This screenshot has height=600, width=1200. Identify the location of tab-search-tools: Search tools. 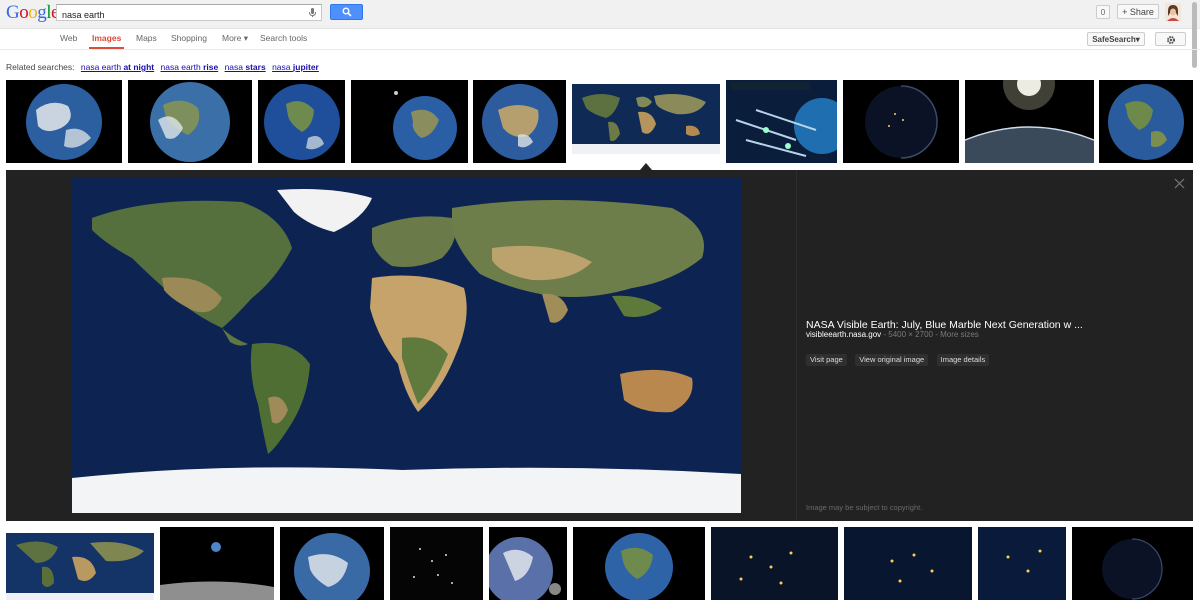
(283, 38).